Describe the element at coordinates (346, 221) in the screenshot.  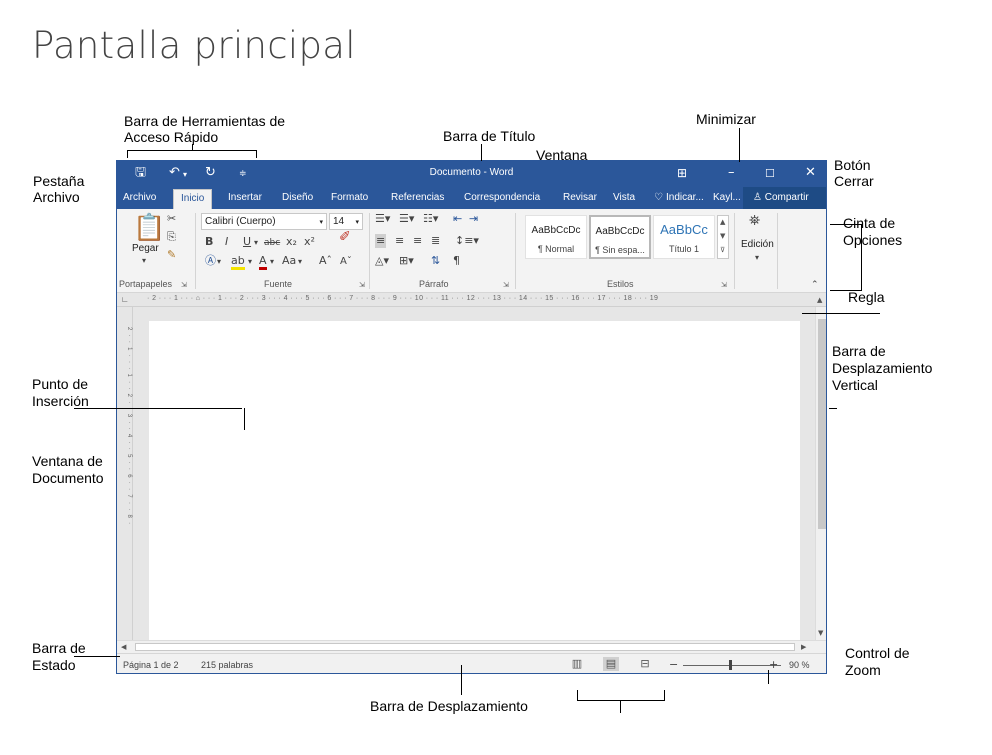
I see `font-size-box: 14 ▾` at that location.